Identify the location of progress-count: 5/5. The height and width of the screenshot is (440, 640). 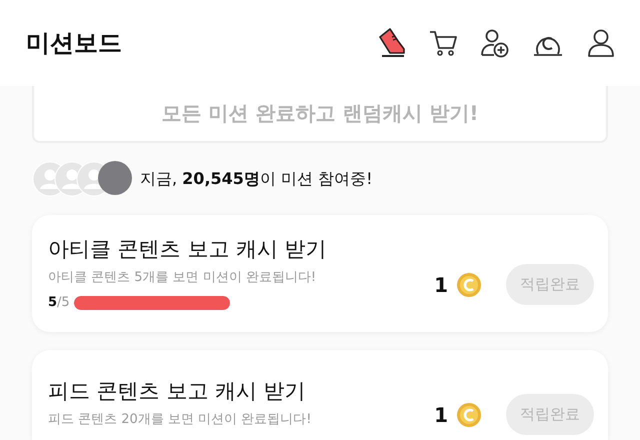
(59, 302).